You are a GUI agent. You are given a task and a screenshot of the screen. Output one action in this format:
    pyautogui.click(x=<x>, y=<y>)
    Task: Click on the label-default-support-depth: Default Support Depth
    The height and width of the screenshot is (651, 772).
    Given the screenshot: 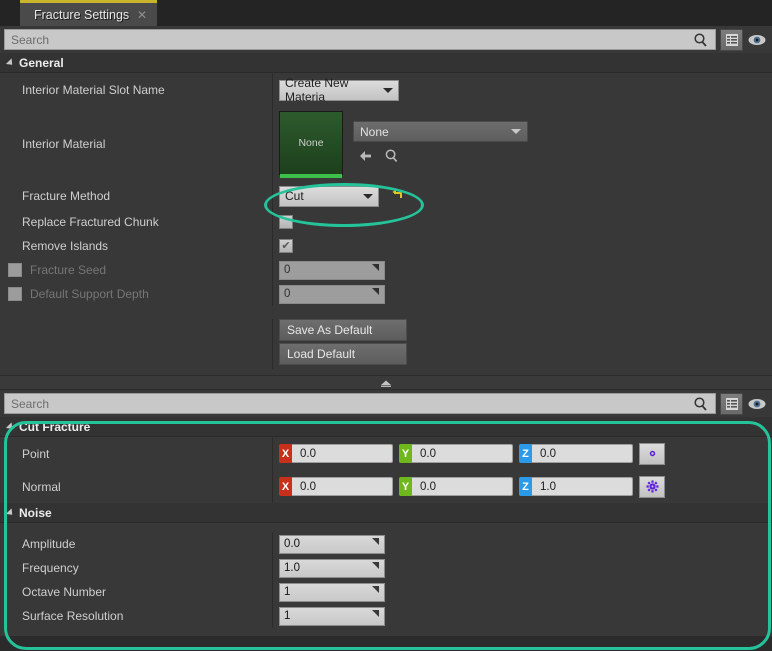 What is the action you would take?
    pyautogui.click(x=89, y=294)
    